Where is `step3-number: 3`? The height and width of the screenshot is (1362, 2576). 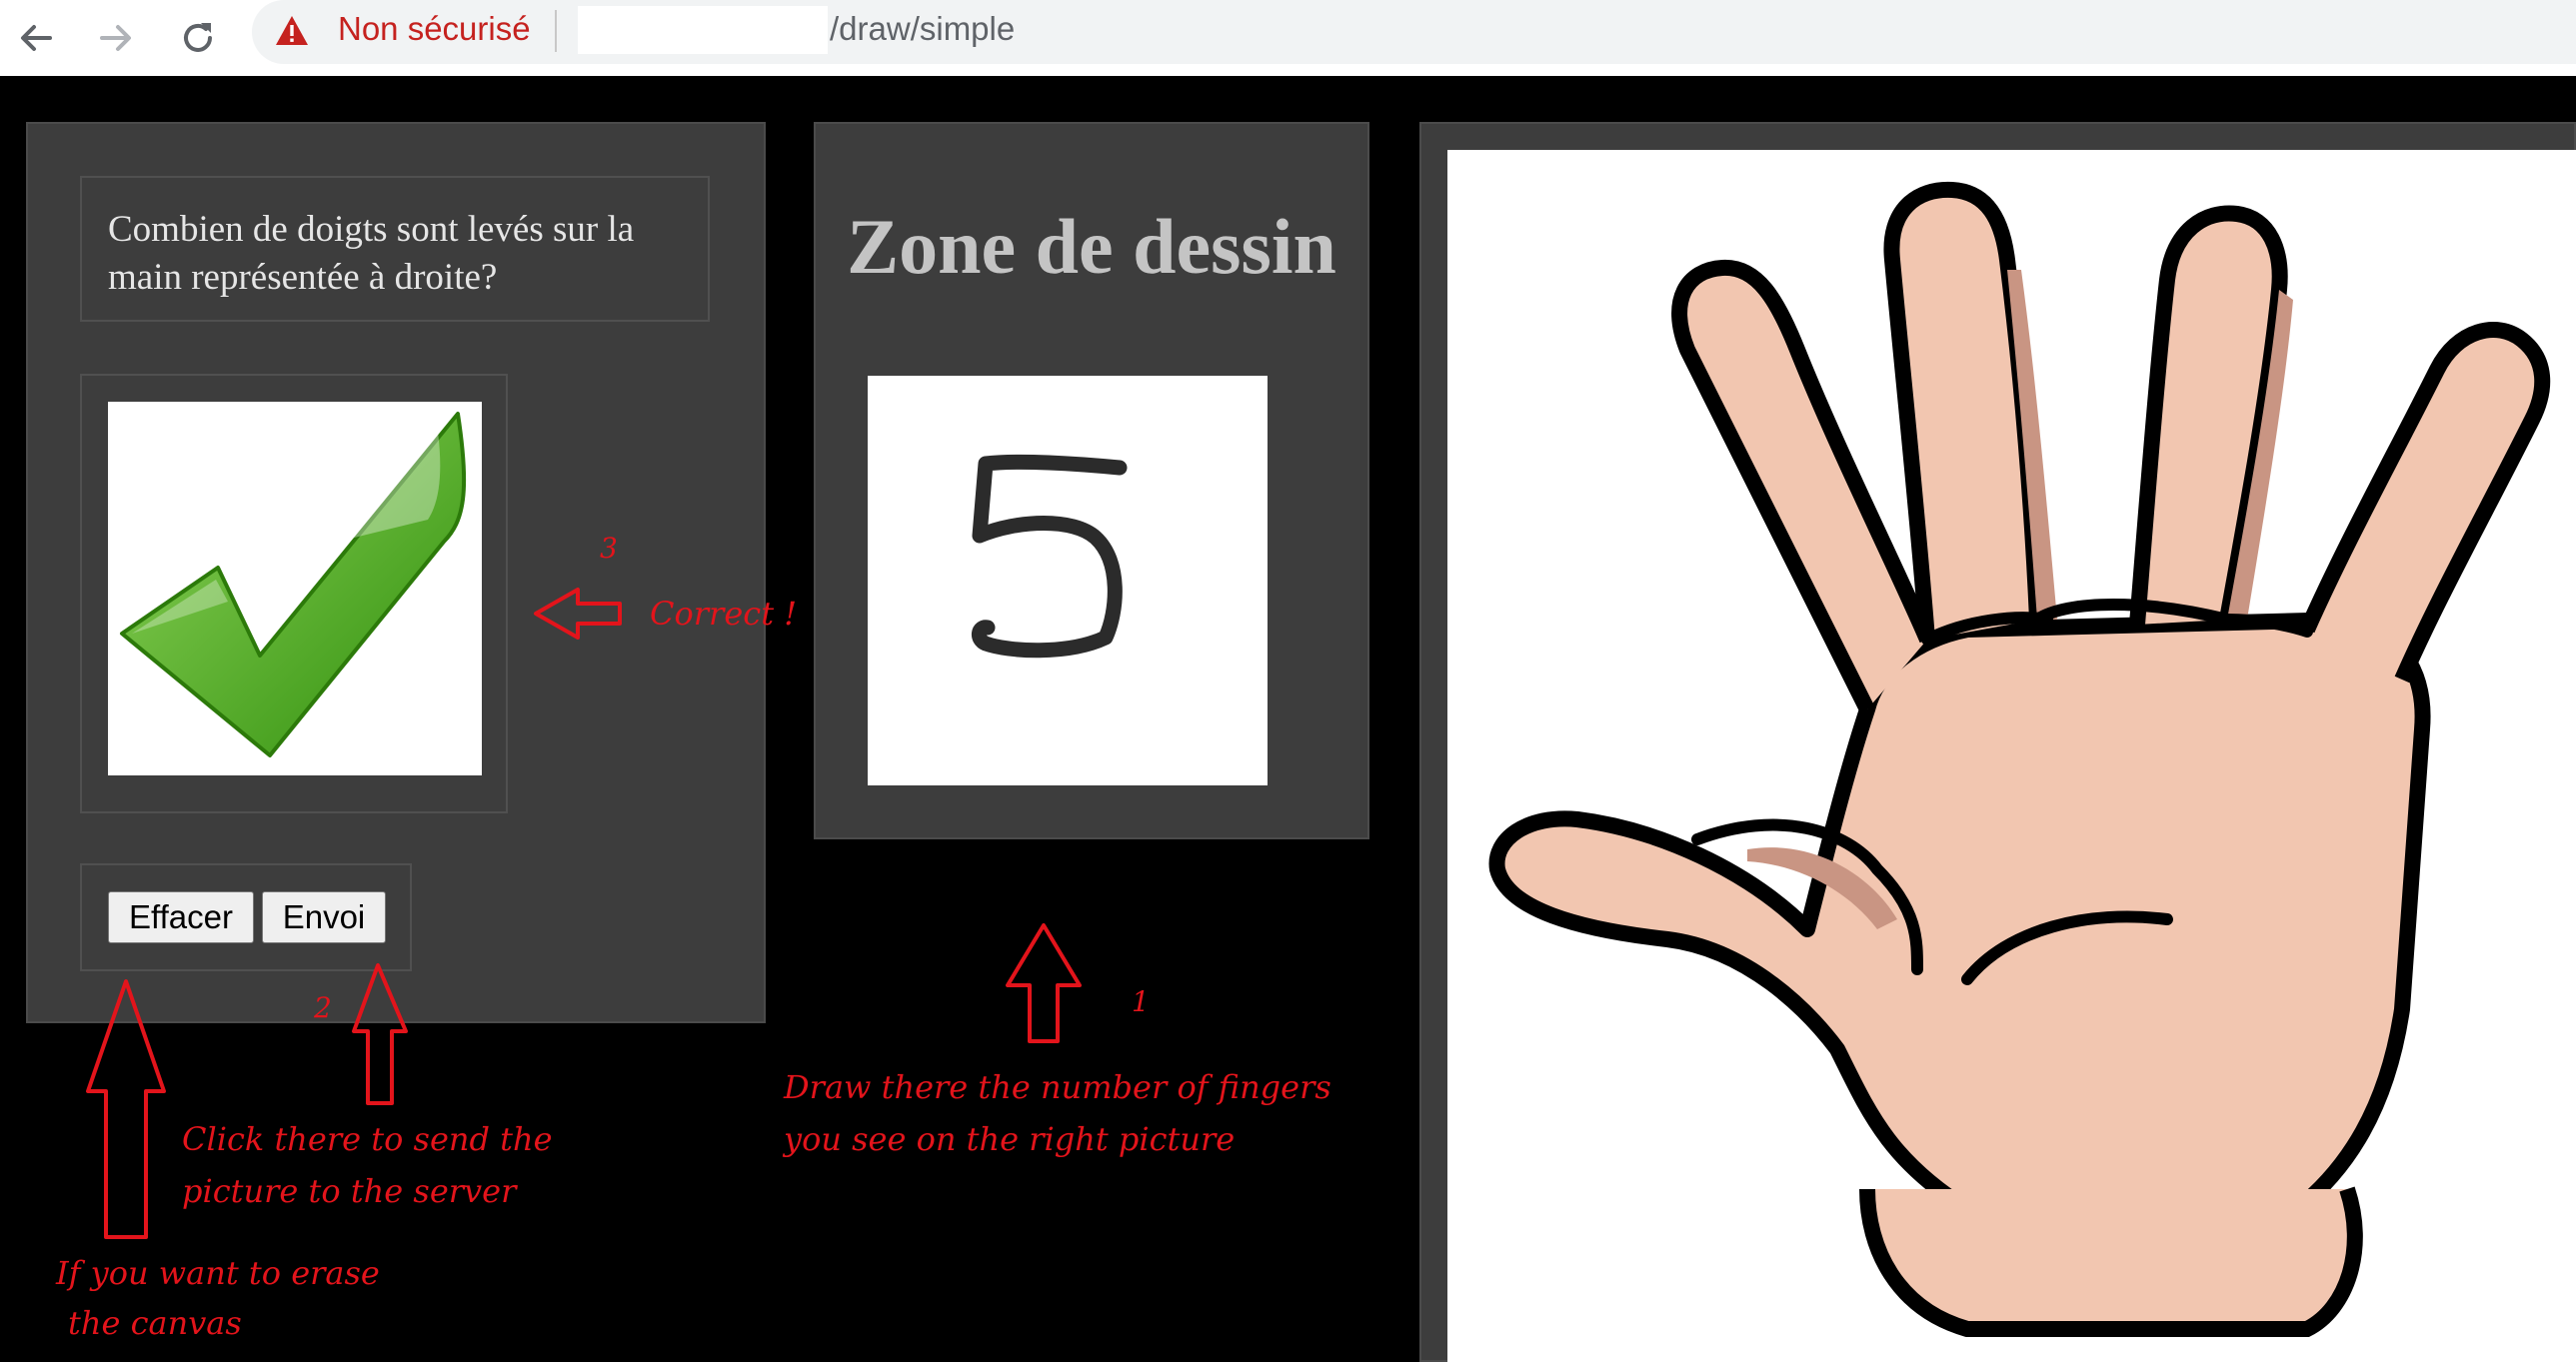
step3-number: 3 is located at coordinates (609, 548).